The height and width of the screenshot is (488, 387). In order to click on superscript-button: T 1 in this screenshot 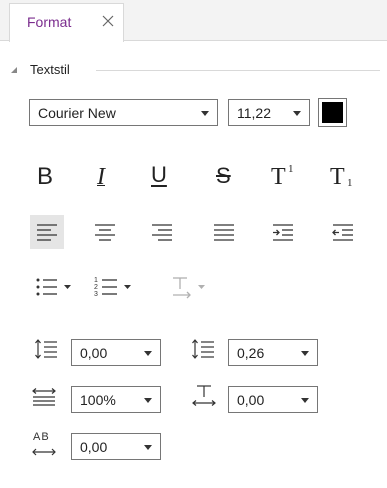, I will do `click(283, 177)`.